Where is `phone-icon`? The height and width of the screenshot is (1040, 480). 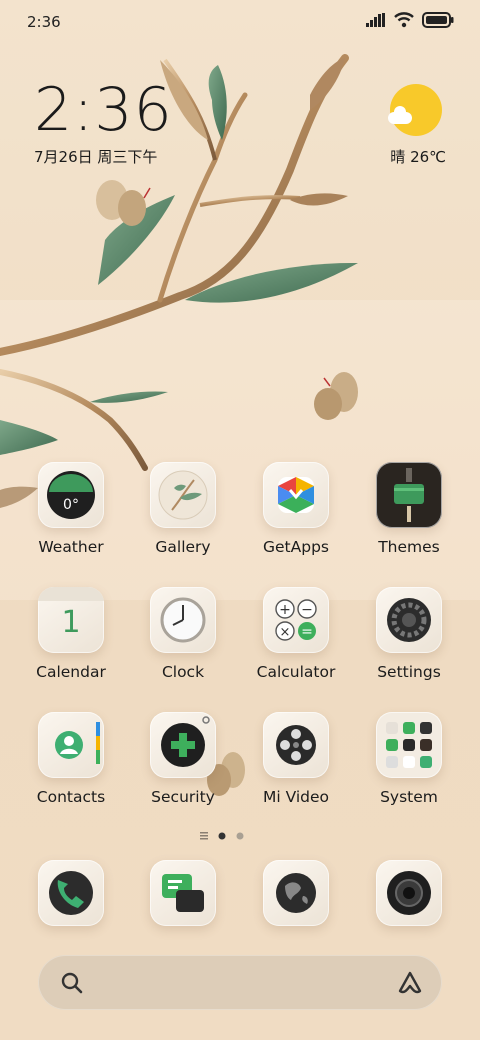
phone-icon is located at coordinates (71, 893).